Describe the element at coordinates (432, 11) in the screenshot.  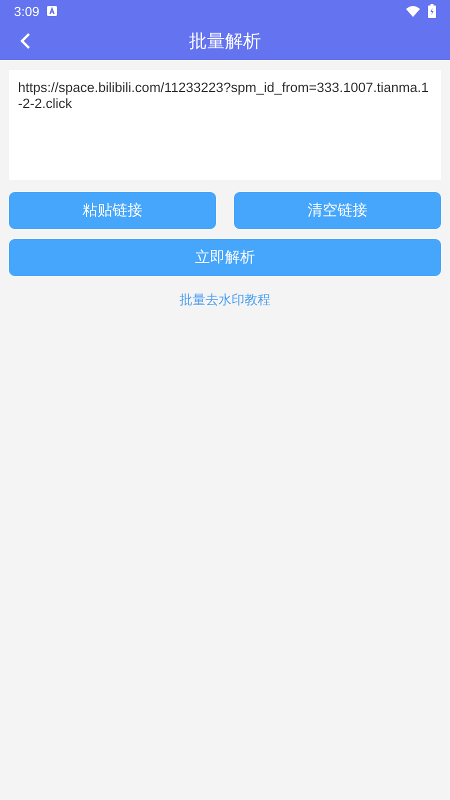
I see `battery-icon` at that location.